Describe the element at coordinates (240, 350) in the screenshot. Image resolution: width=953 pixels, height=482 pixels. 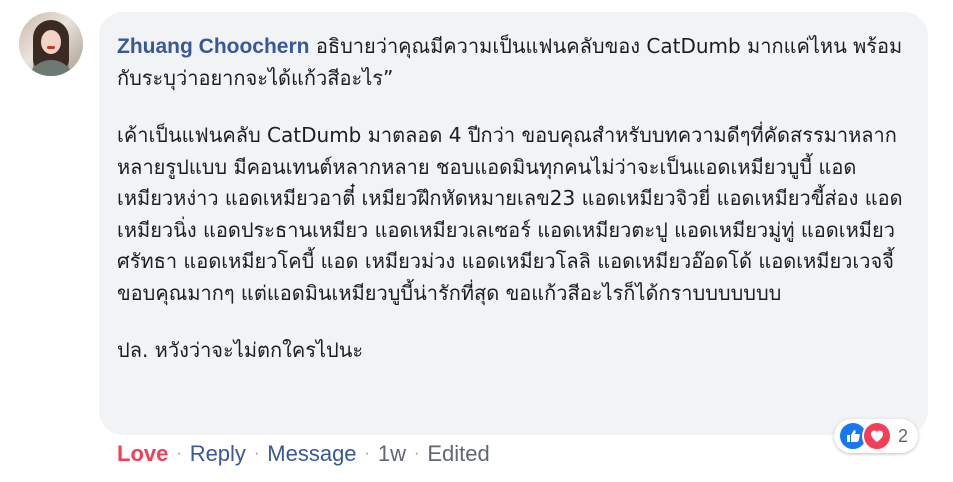
I see `comment-ps: ปล. หวังว่าจะไม่ตกใครไปนะ` at that location.